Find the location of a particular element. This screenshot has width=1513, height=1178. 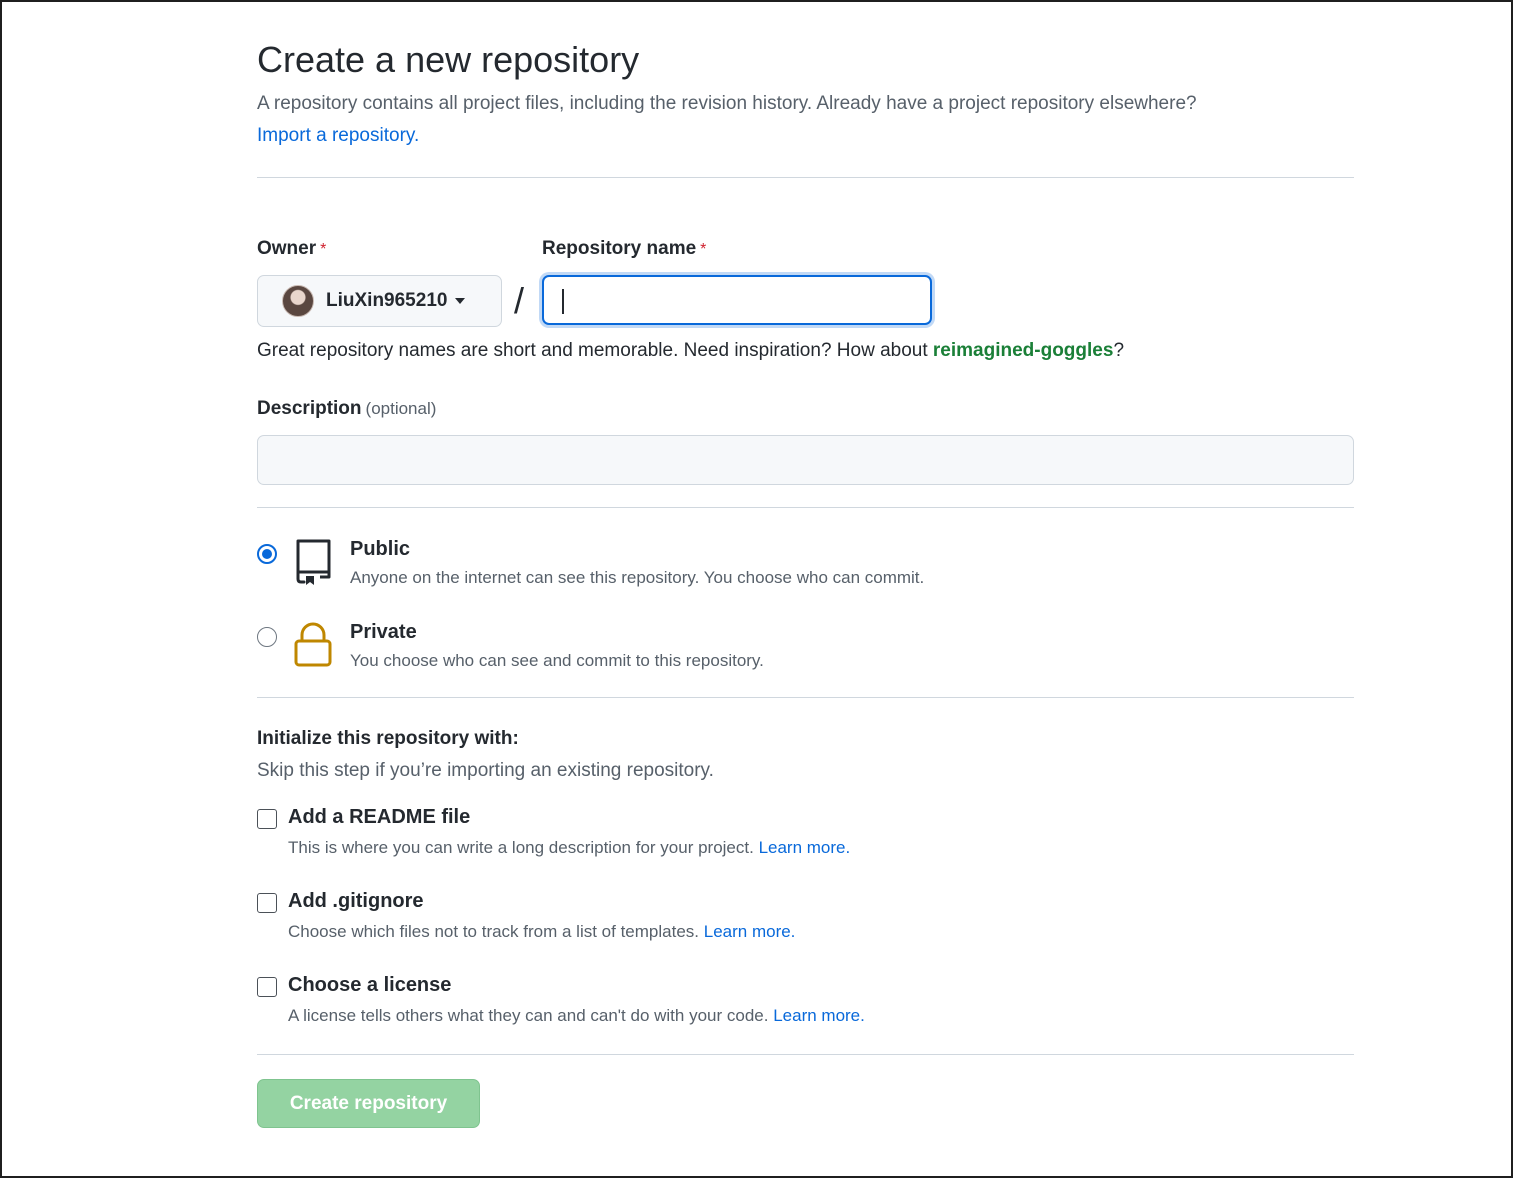

avatar is located at coordinates (298, 301).